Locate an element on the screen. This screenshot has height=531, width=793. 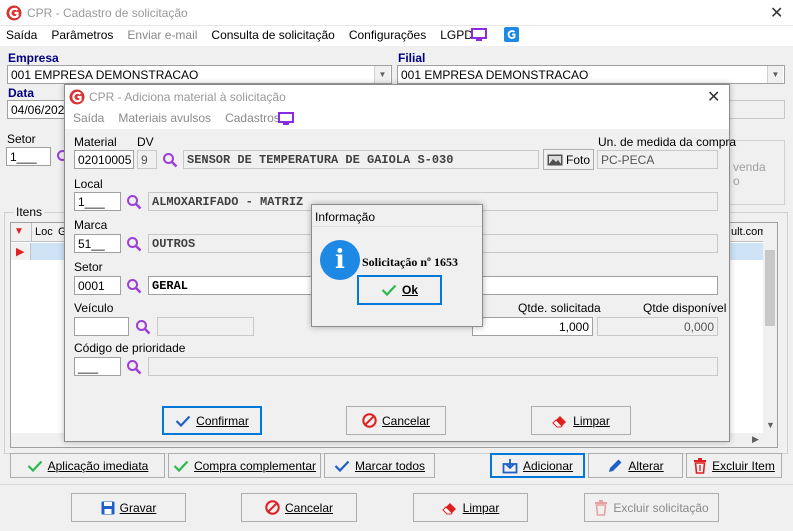
menu-enviar-email: Enviar e-mail is located at coordinates (162, 35).